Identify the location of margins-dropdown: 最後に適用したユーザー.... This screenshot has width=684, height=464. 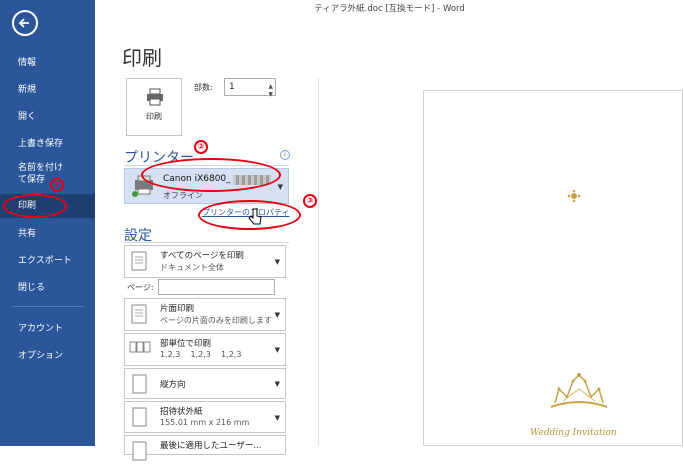
(205, 448).